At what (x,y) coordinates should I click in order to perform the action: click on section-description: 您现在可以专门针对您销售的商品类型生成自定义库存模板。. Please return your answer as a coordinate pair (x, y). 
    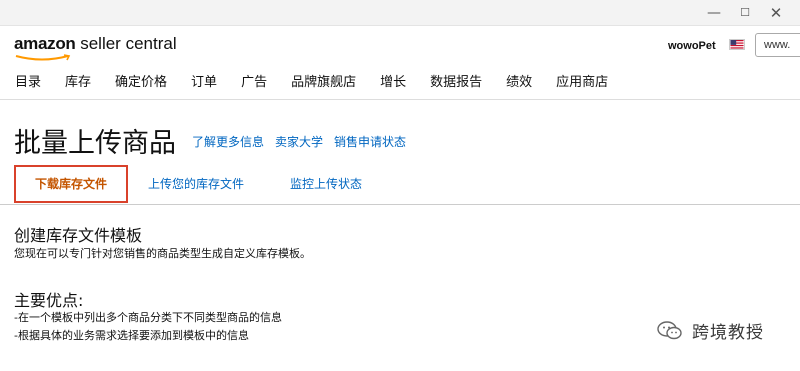
    Looking at the image, I should click on (162, 253).